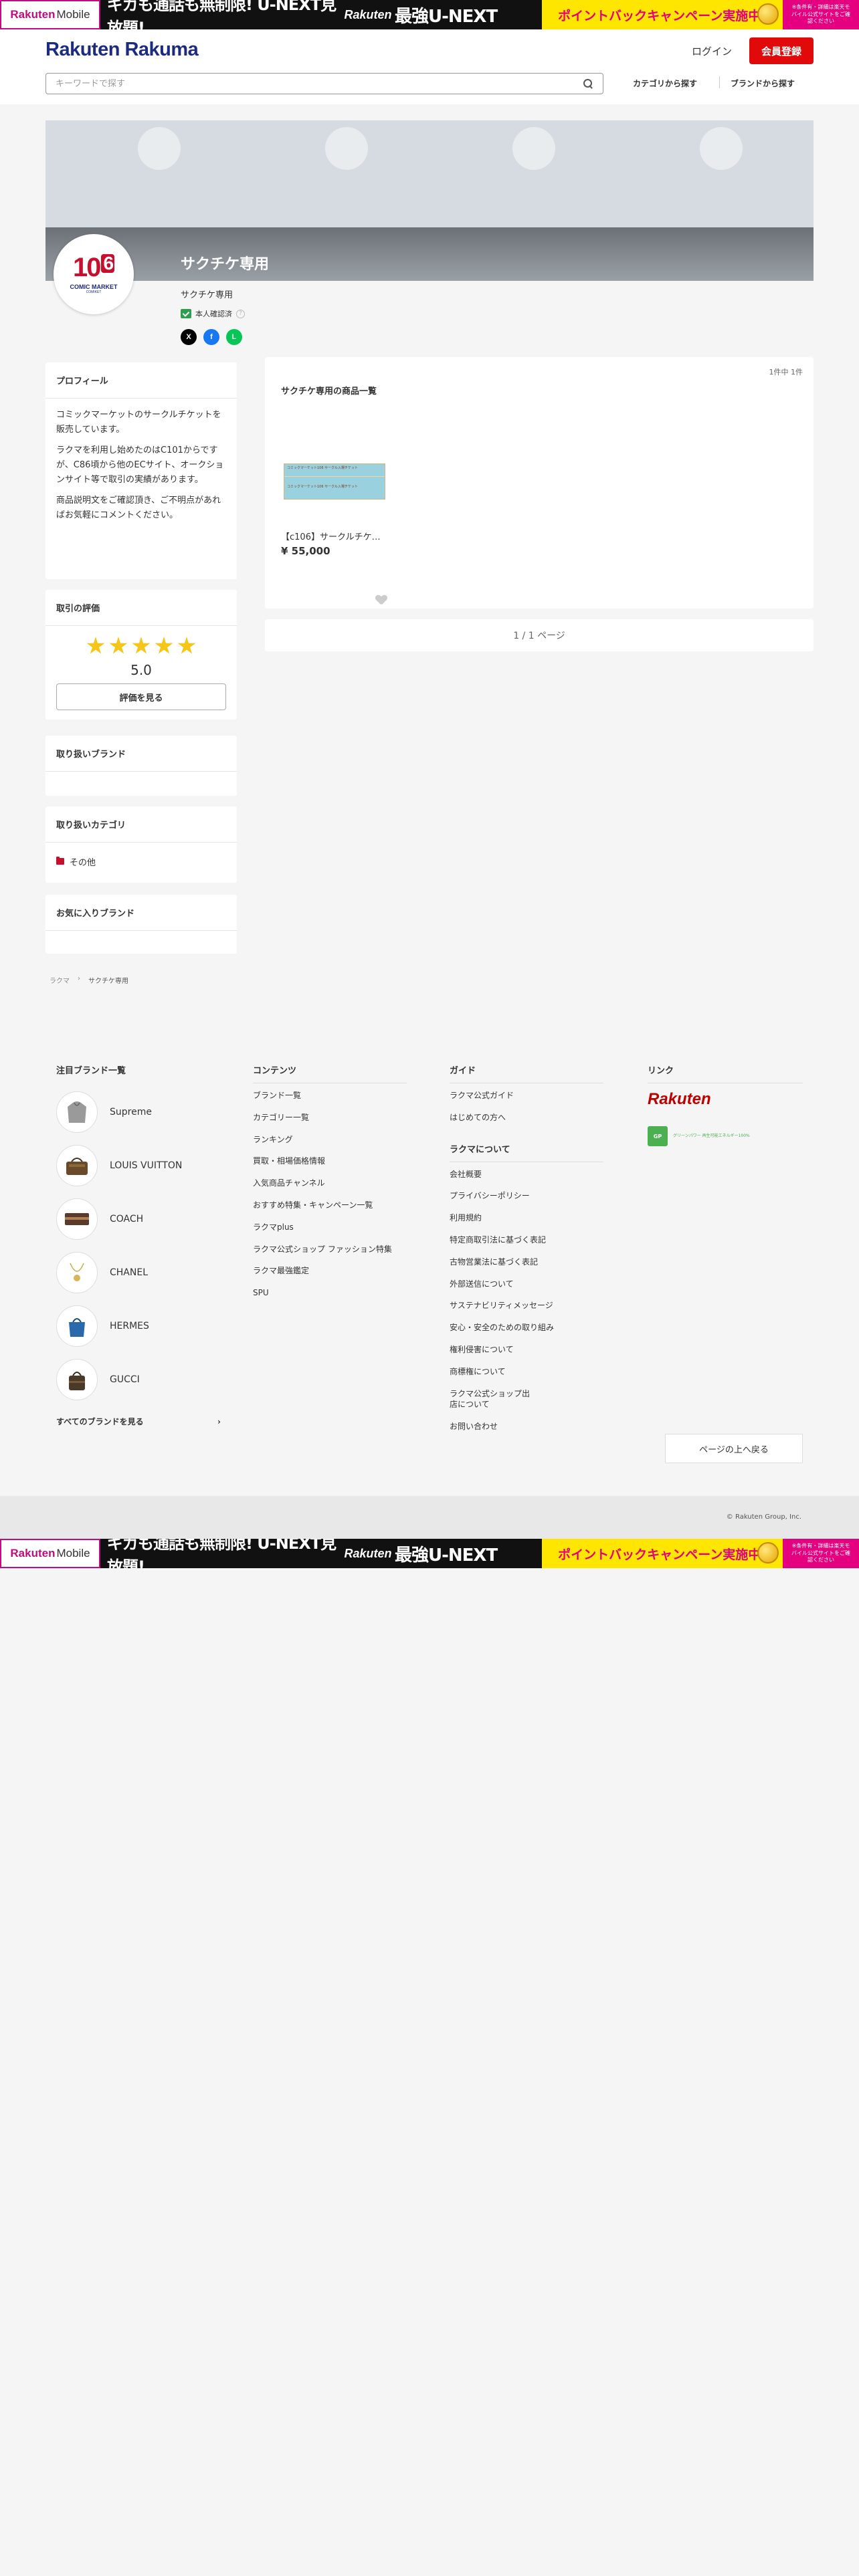 This screenshot has height=2576, width=859. What do you see at coordinates (77, 1166) in the screenshot?
I see `handbag-icon` at bounding box center [77, 1166].